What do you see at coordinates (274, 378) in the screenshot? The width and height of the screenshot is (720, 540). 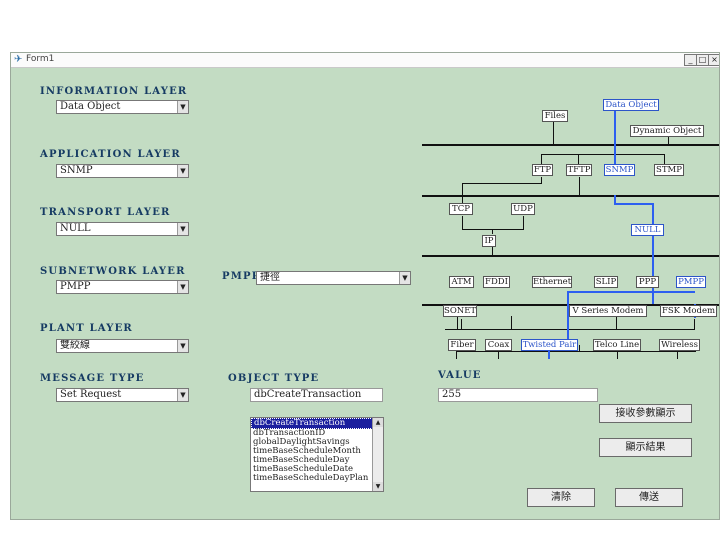 I see `object-type-label: OBJECT TYPE` at bounding box center [274, 378].